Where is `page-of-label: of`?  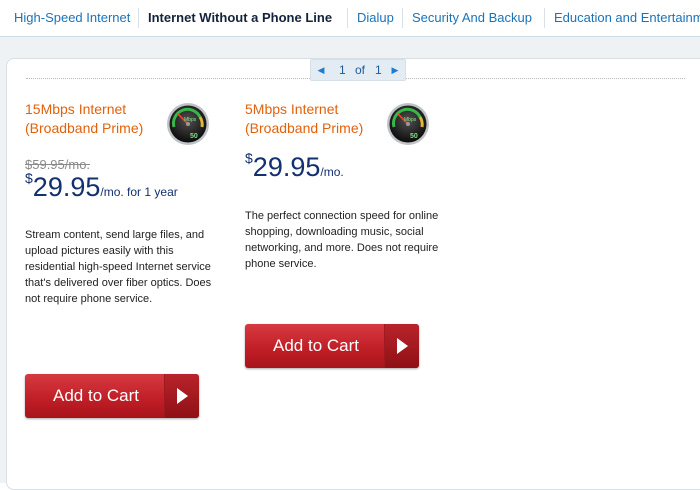
page-of-label: of is located at coordinates (360, 70).